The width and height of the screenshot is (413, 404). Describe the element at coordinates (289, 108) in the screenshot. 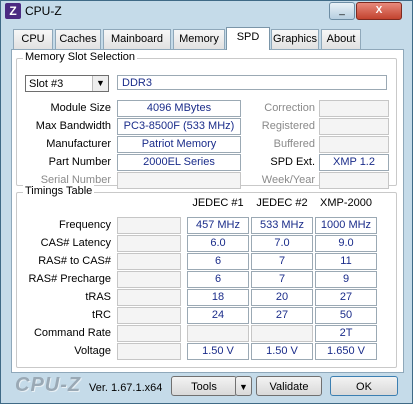

I see `correction-label: Correction` at that location.